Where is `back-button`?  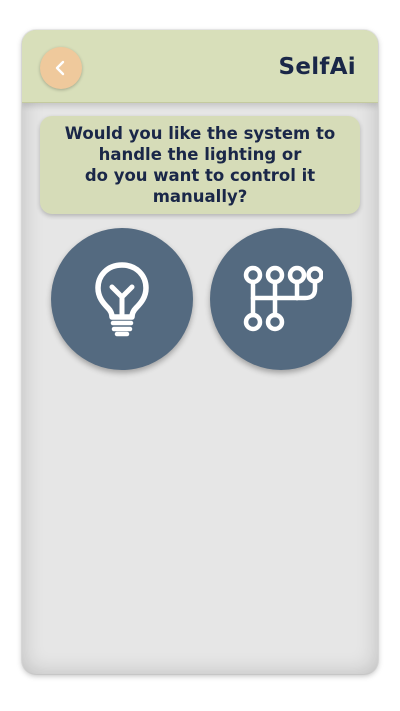
back-button is located at coordinates (61, 68).